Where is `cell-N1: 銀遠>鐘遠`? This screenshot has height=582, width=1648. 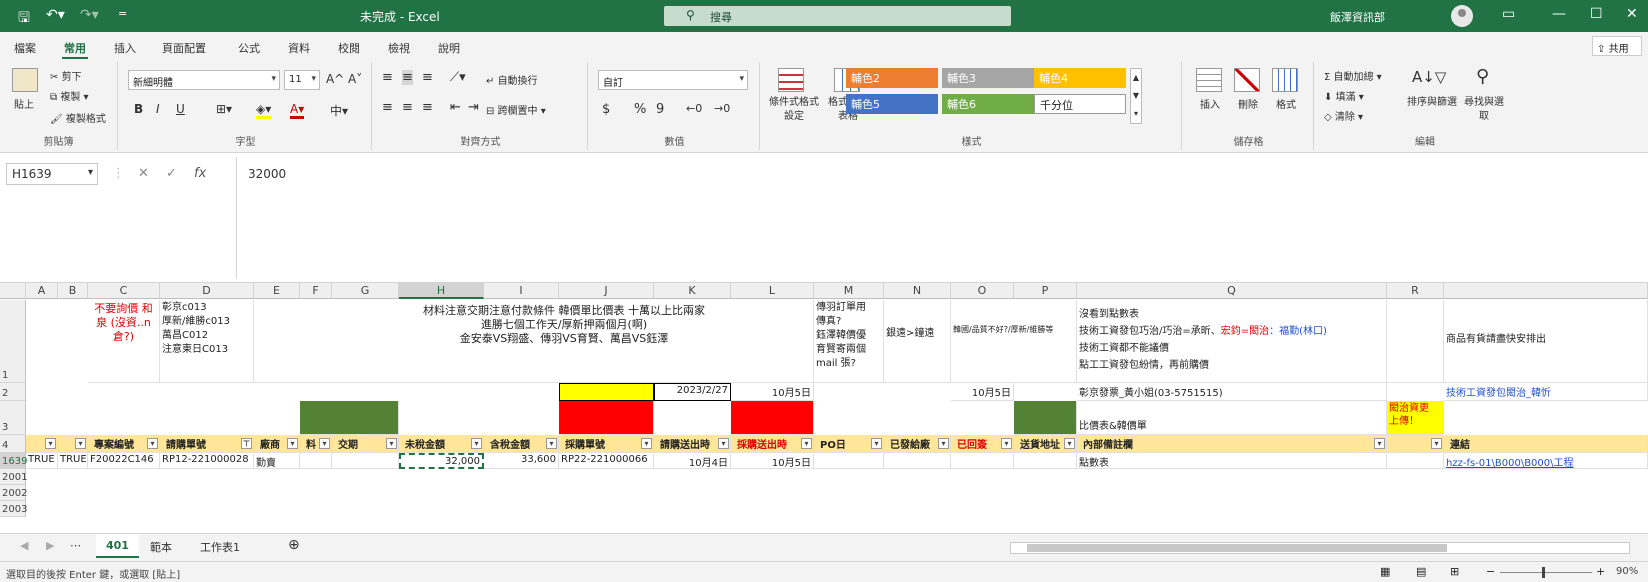 cell-N1: 銀遠>鐘遠 is located at coordinates (917, 341).